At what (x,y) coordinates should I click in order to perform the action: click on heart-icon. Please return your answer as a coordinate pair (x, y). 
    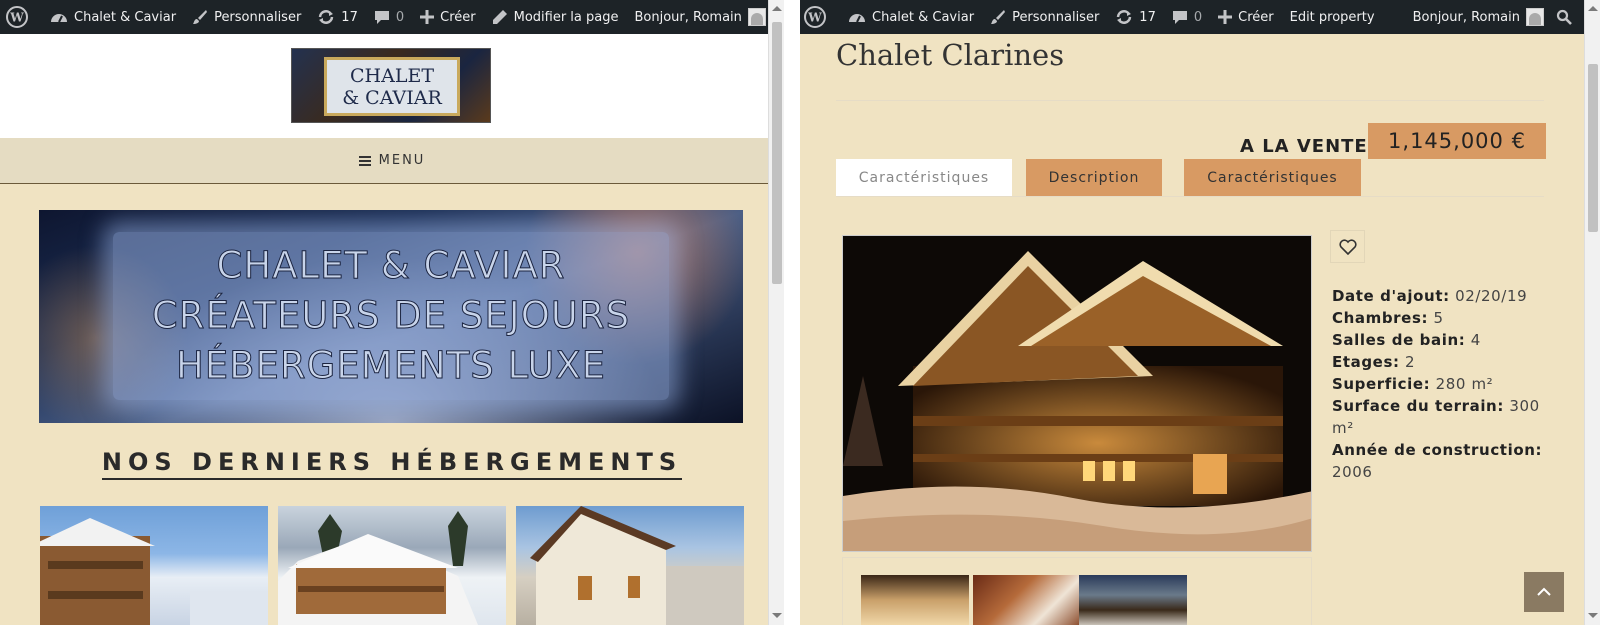
    Looking at the image, I should click on (1347, 246).